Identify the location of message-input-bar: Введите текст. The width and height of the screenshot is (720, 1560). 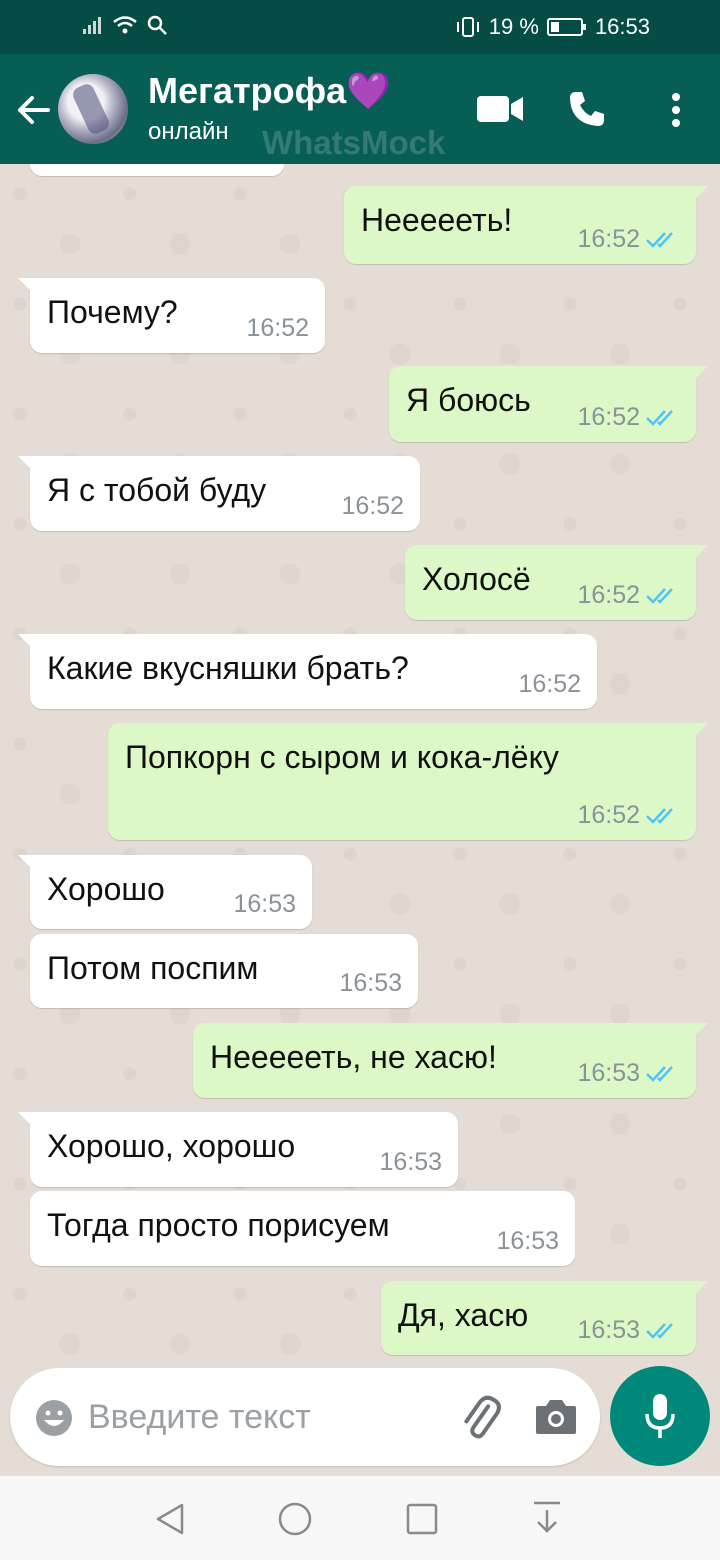
(305, 1417).